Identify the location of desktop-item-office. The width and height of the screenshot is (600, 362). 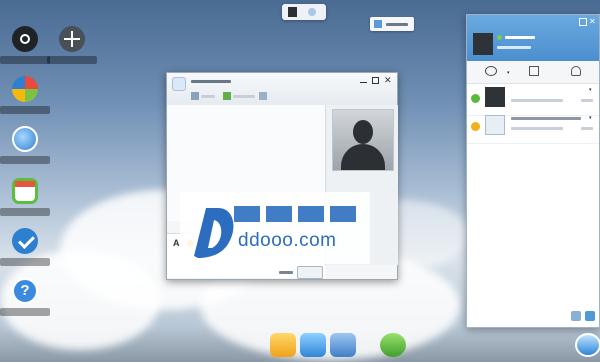
(25, 96).